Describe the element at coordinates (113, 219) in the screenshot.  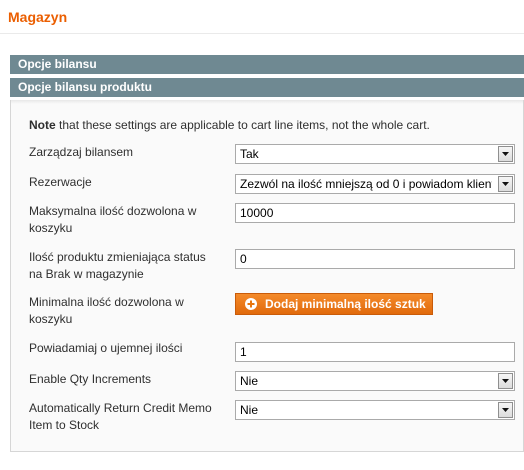
I see `max-qty-label: Maksymalna ilość dozwolona w koszyku` at that location.